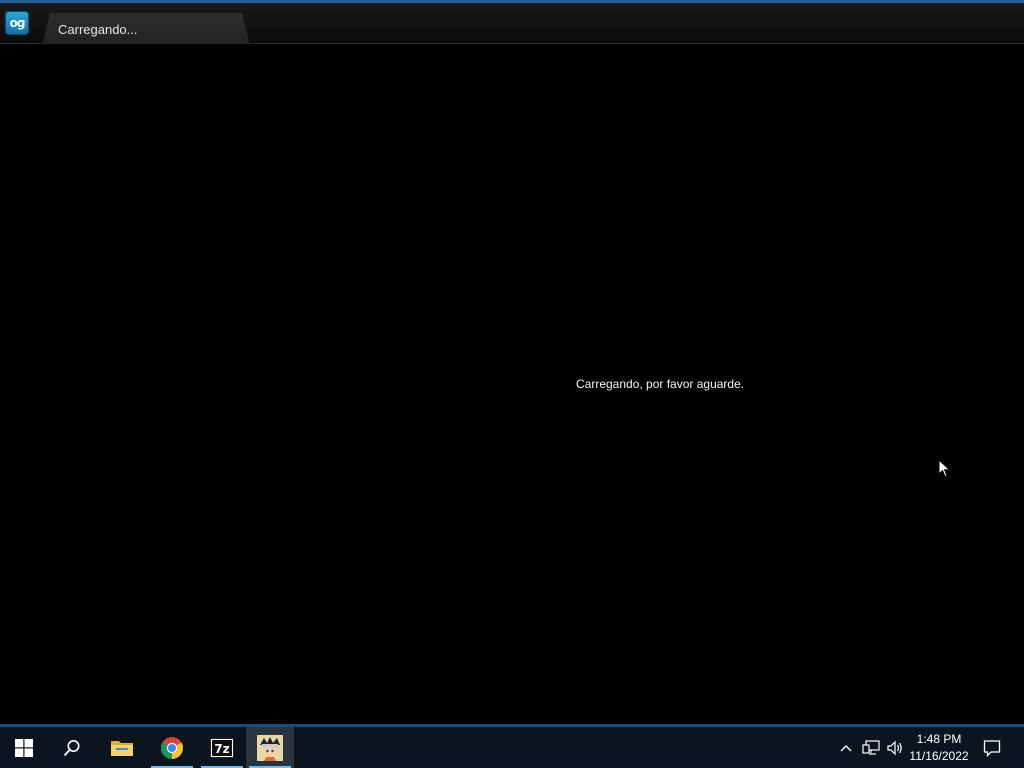 The image size is (1024, 768). Describe the element at coordinates (871, 747) in the screenshot. I see `network-icon` at that location.